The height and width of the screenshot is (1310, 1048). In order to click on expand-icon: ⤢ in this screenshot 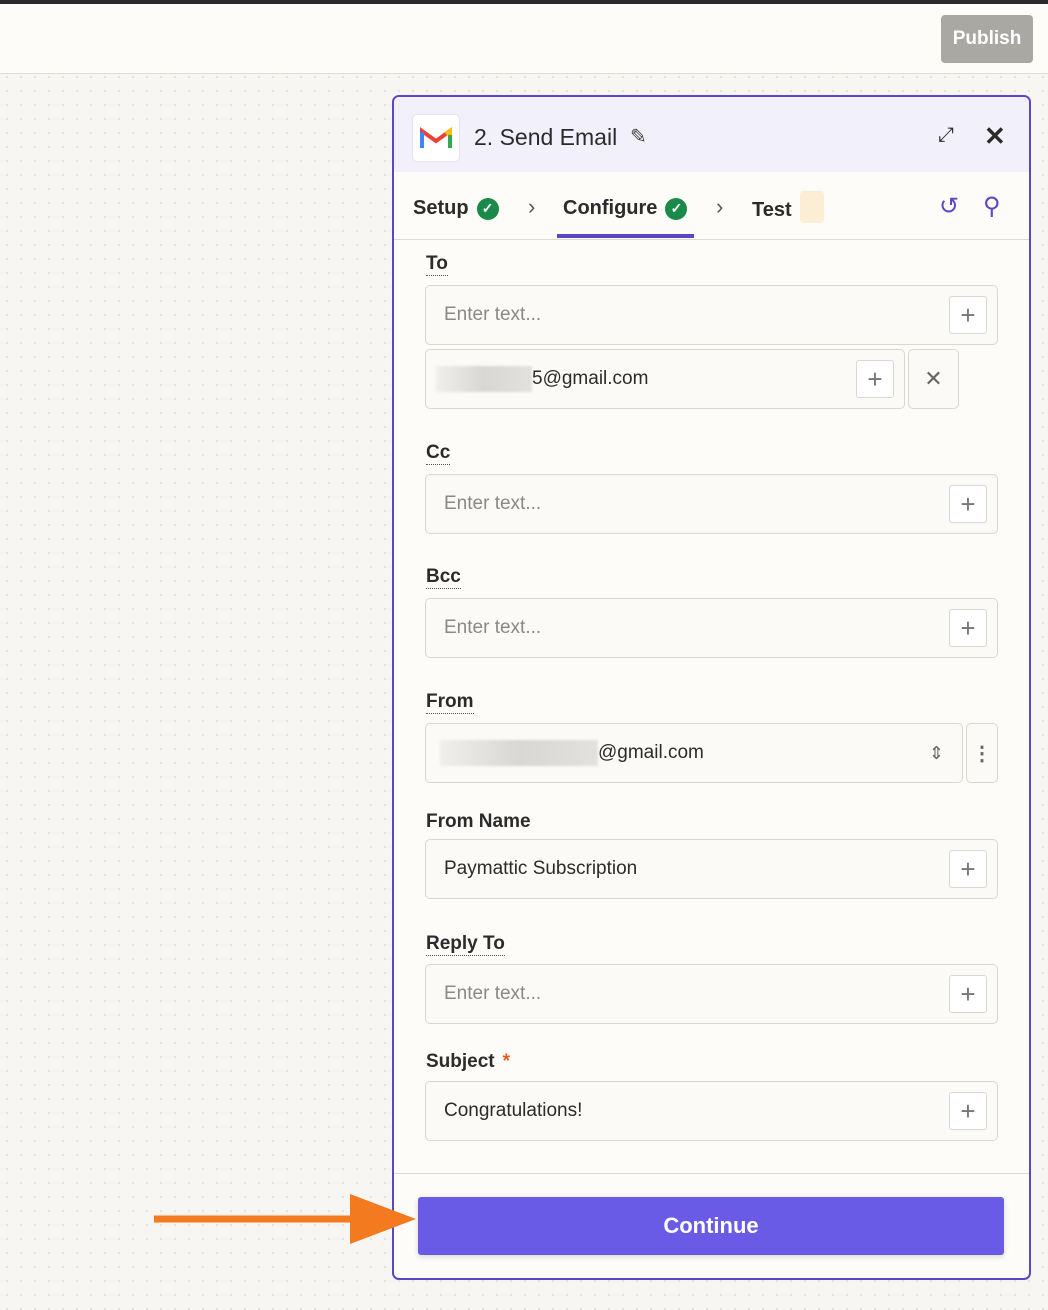, I will do `click(946, 135)`.